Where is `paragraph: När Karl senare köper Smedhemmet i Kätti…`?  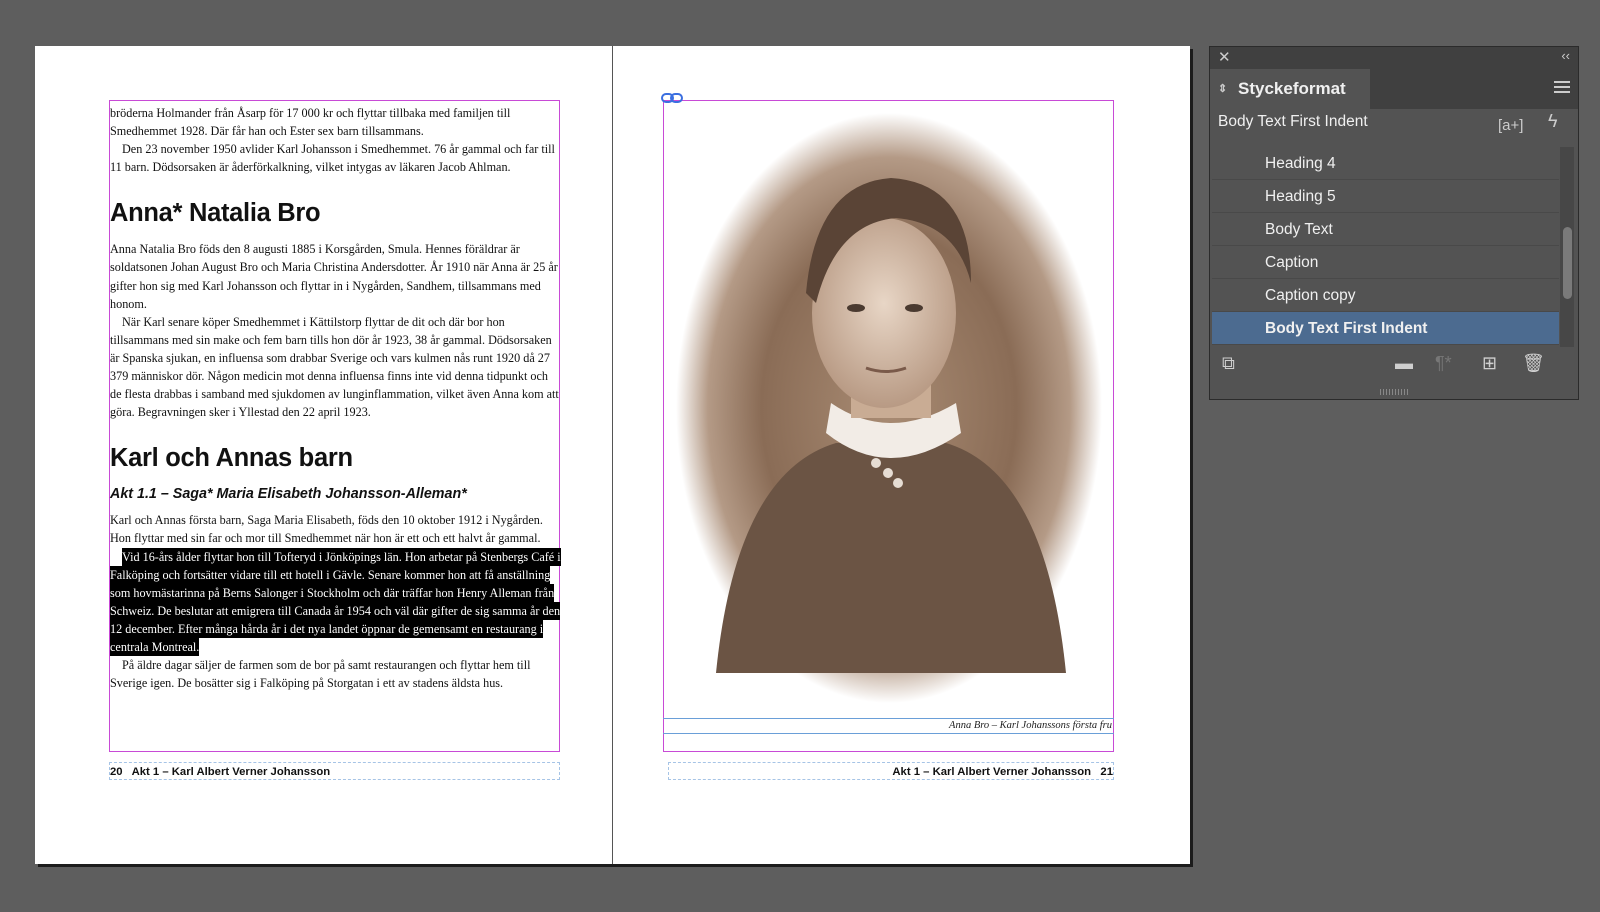 paragraph: När Karl senare köper Smedhemmet i Kätti… is located at coordinates (334, 367).